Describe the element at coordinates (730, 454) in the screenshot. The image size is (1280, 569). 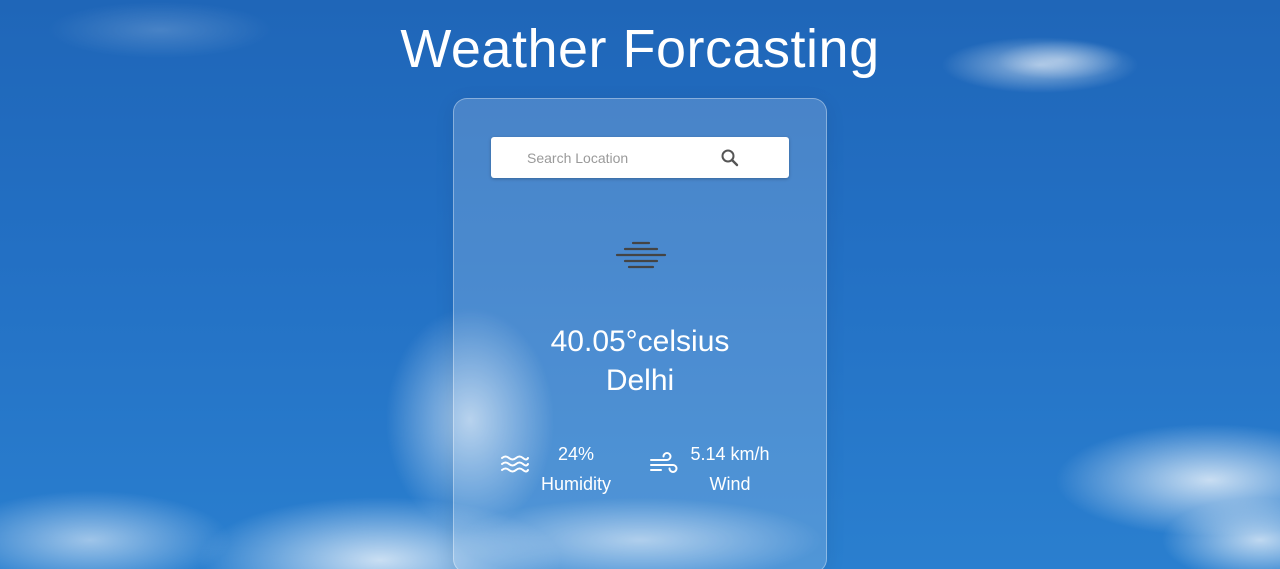
I see `wind-value: 5.14 km/h` at that location.